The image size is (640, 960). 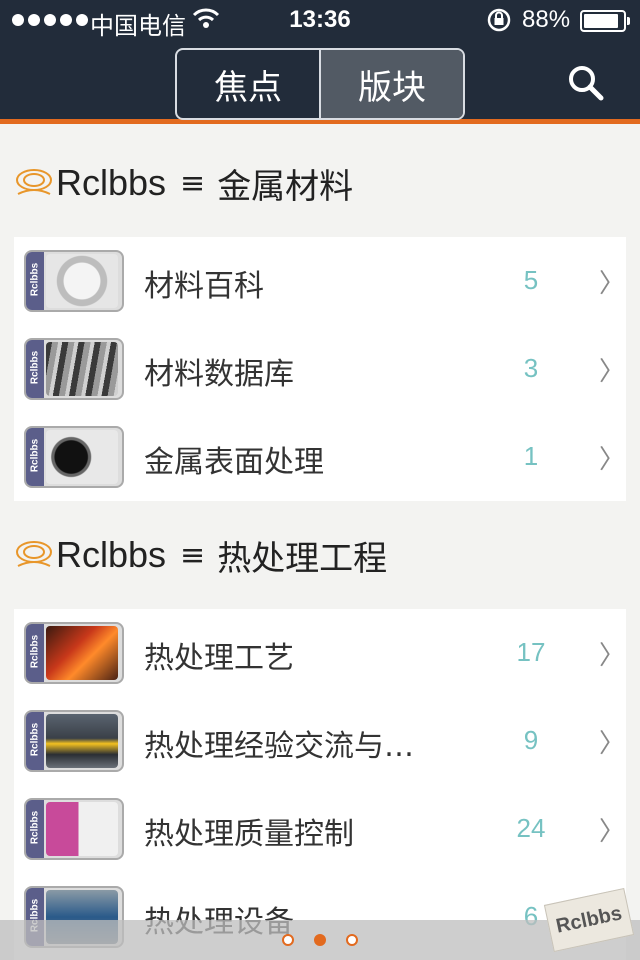 I want to click on list-item: Rclbbs 金属表面处理 1 〉, so click(x=320, y=457).